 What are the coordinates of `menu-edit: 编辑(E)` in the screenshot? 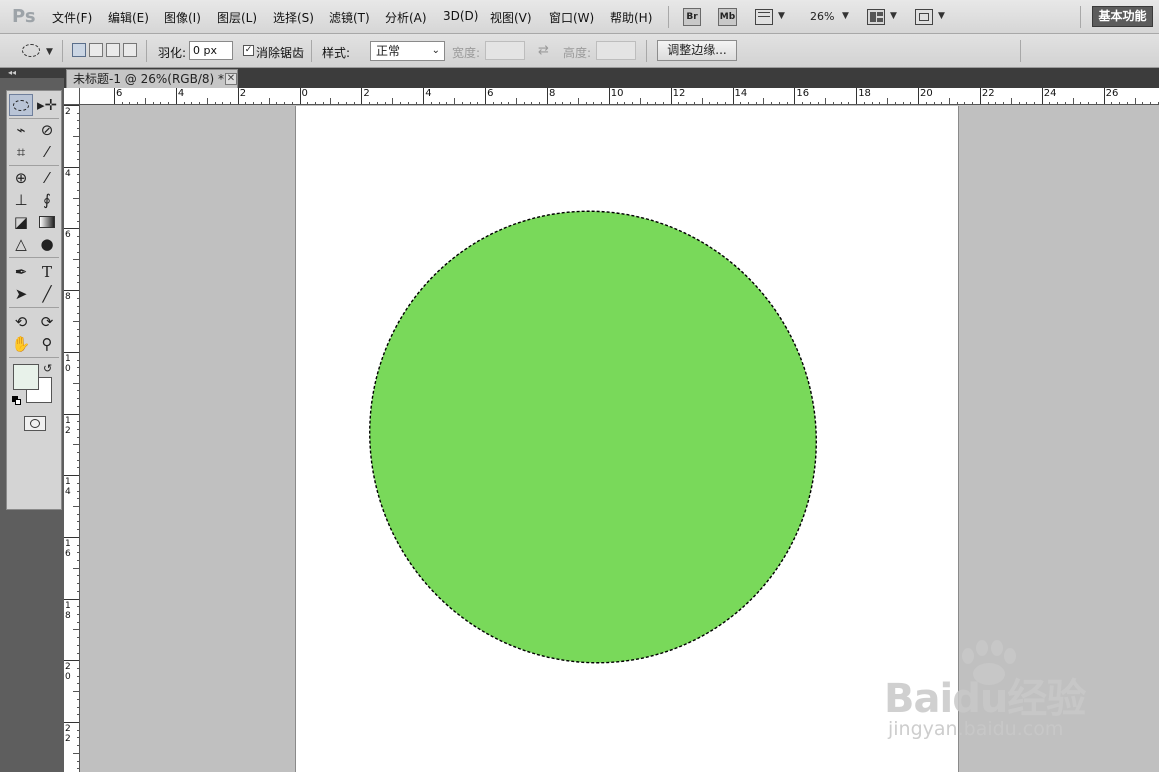 It's located at (128, 17).